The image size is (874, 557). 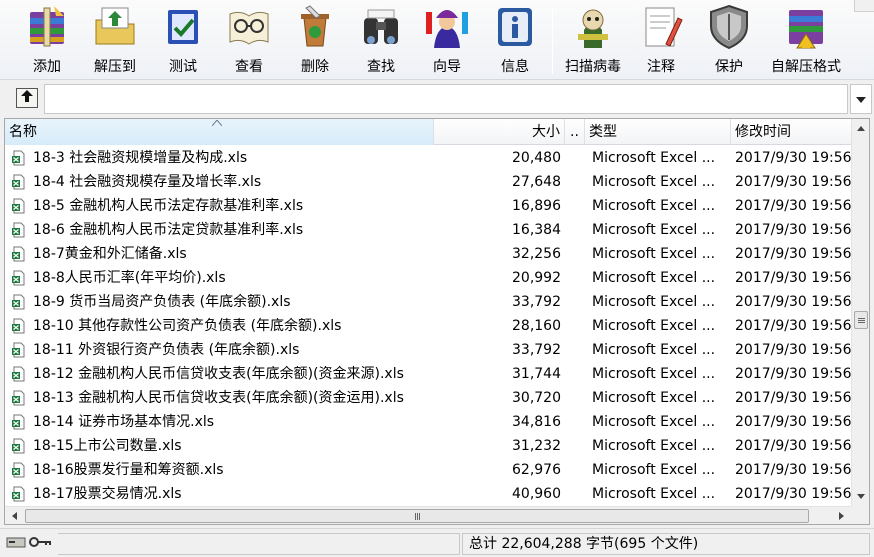 What do you see at coordinates (536, 422) in the screenshot?
I see `file-size: 34,816` at bounding box center [536, 422].